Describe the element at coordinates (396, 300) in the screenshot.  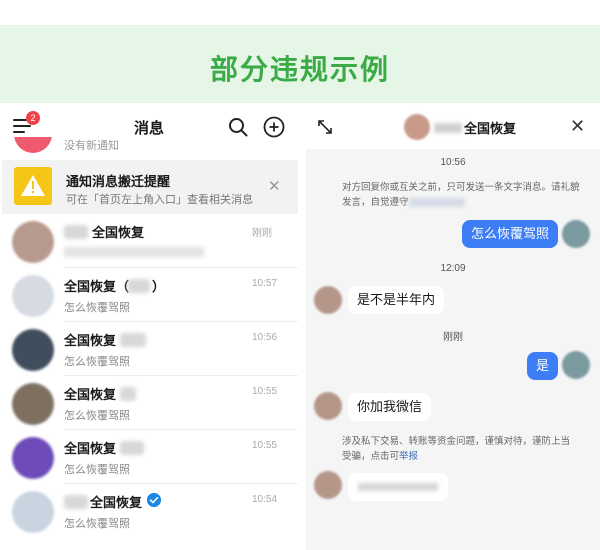
I see `incoming-message: 是不是半年内` at that location.